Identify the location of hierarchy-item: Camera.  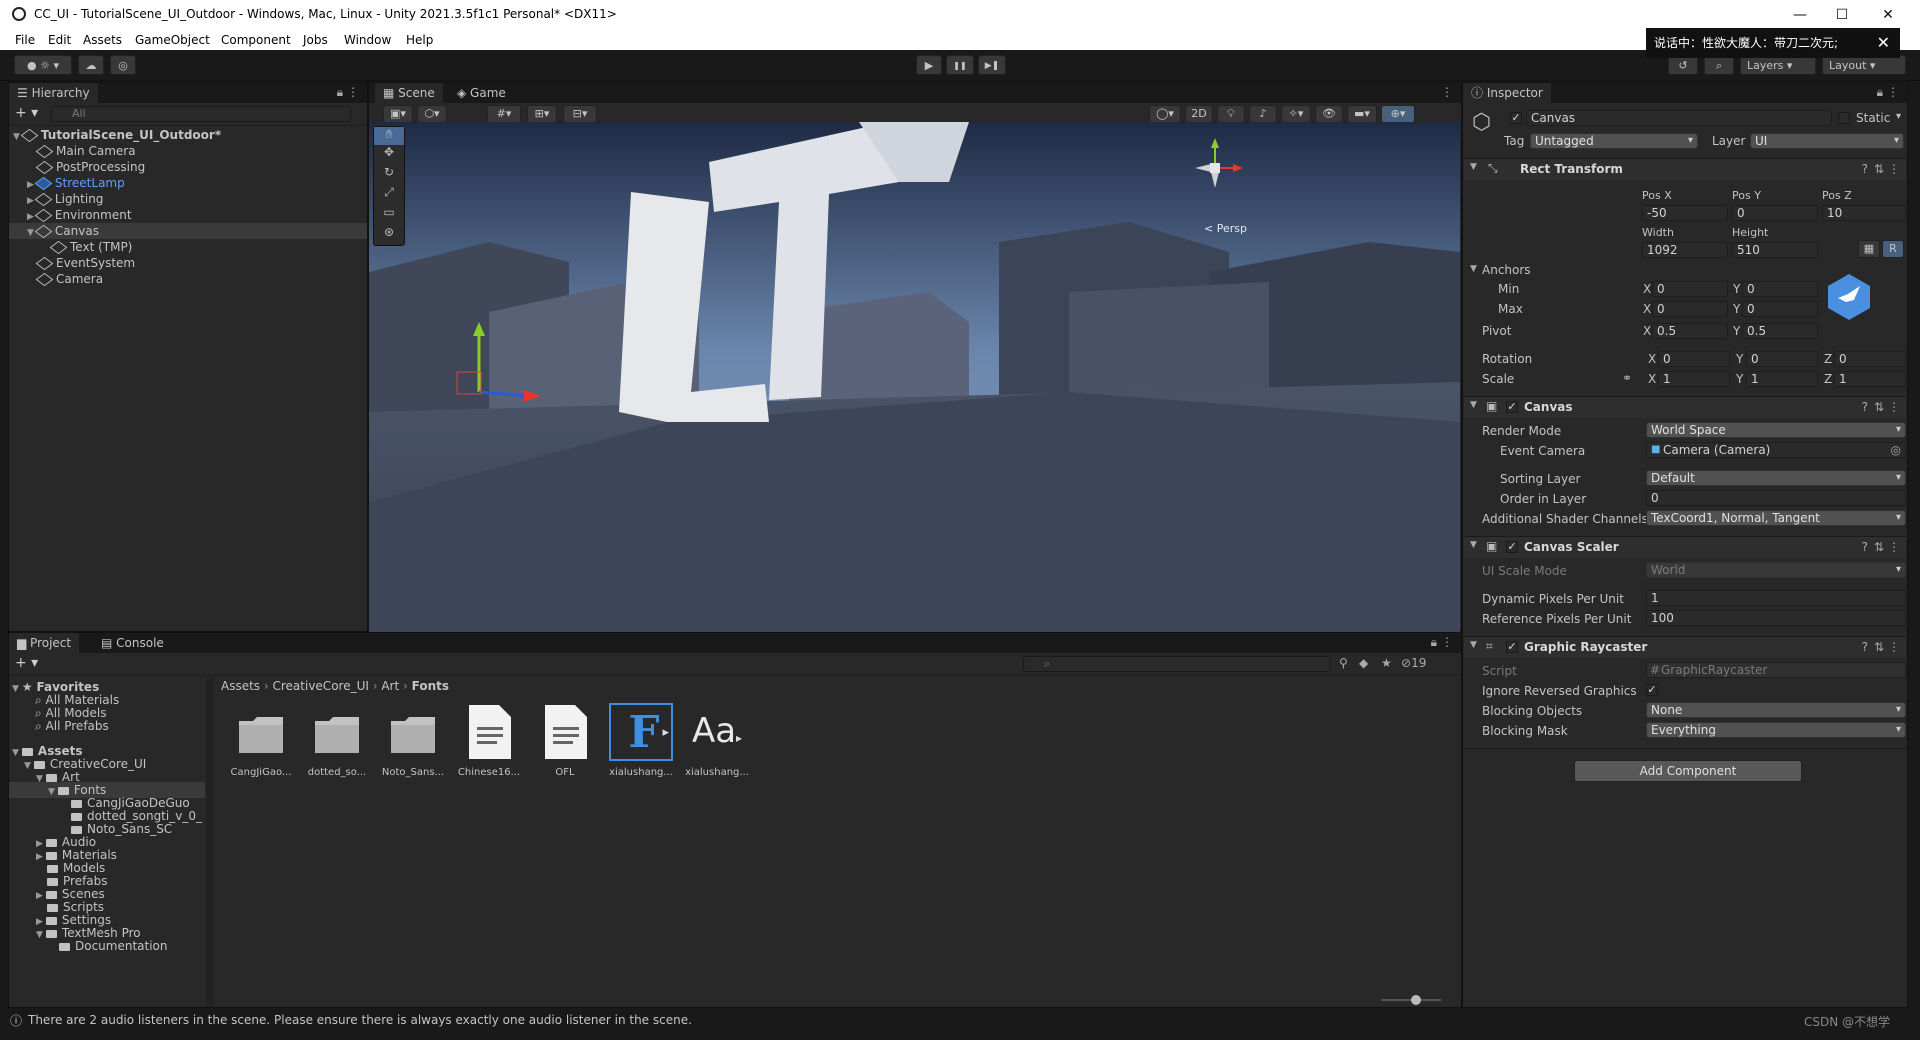
(188, 279).